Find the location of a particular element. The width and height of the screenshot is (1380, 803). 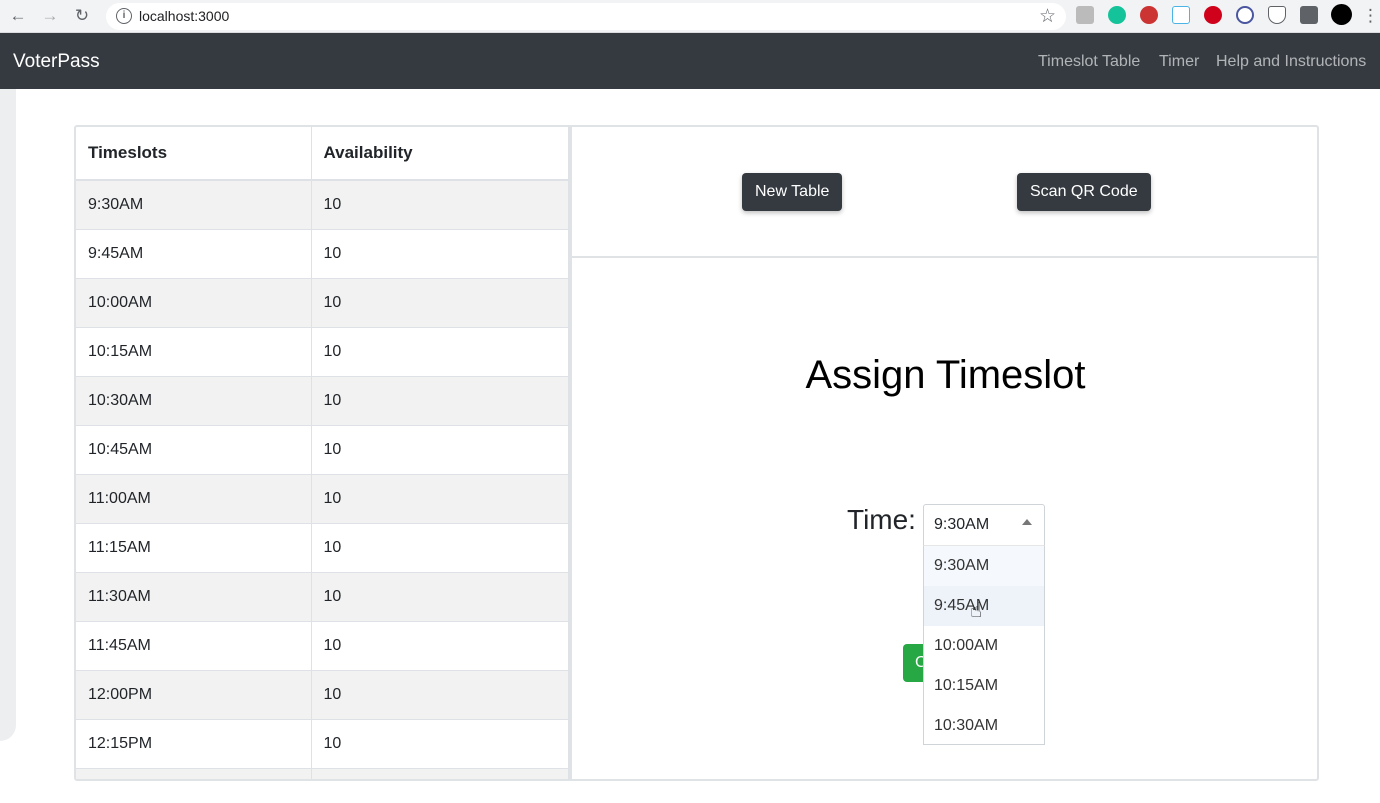

timeslot-cell: 10:45AM is located at coordinates (194, 449).